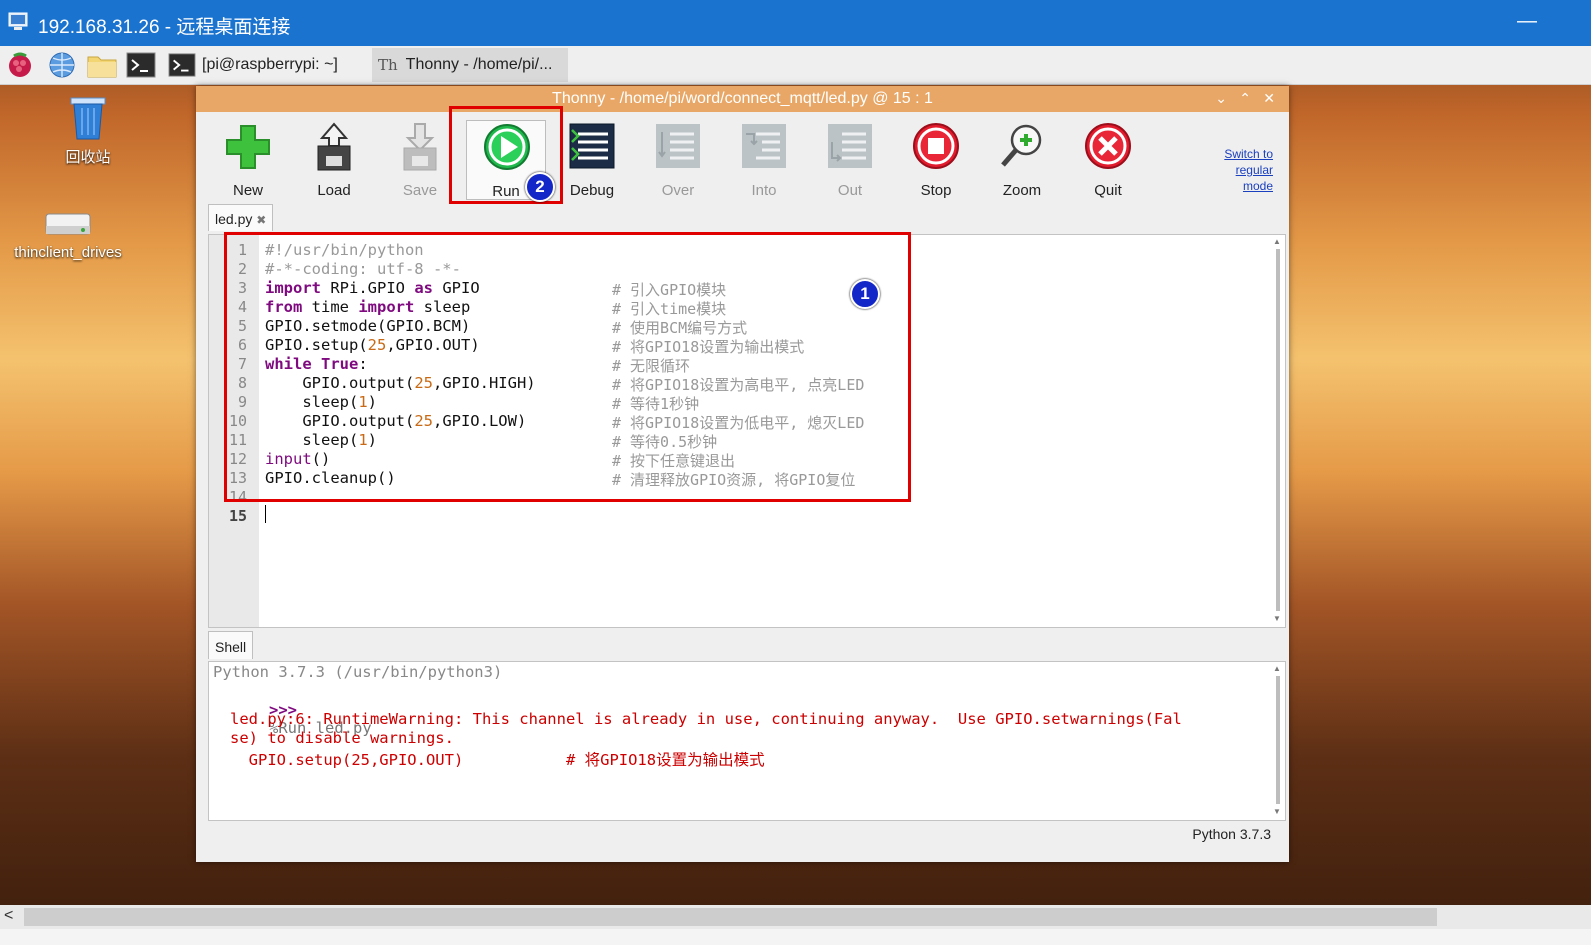 This screenshot has height=945, width=1591. What do you see at coordinates (1245, 98) in the screenshot?
I see `maximize-button: ⌃` at bounding box center [1245, 98].